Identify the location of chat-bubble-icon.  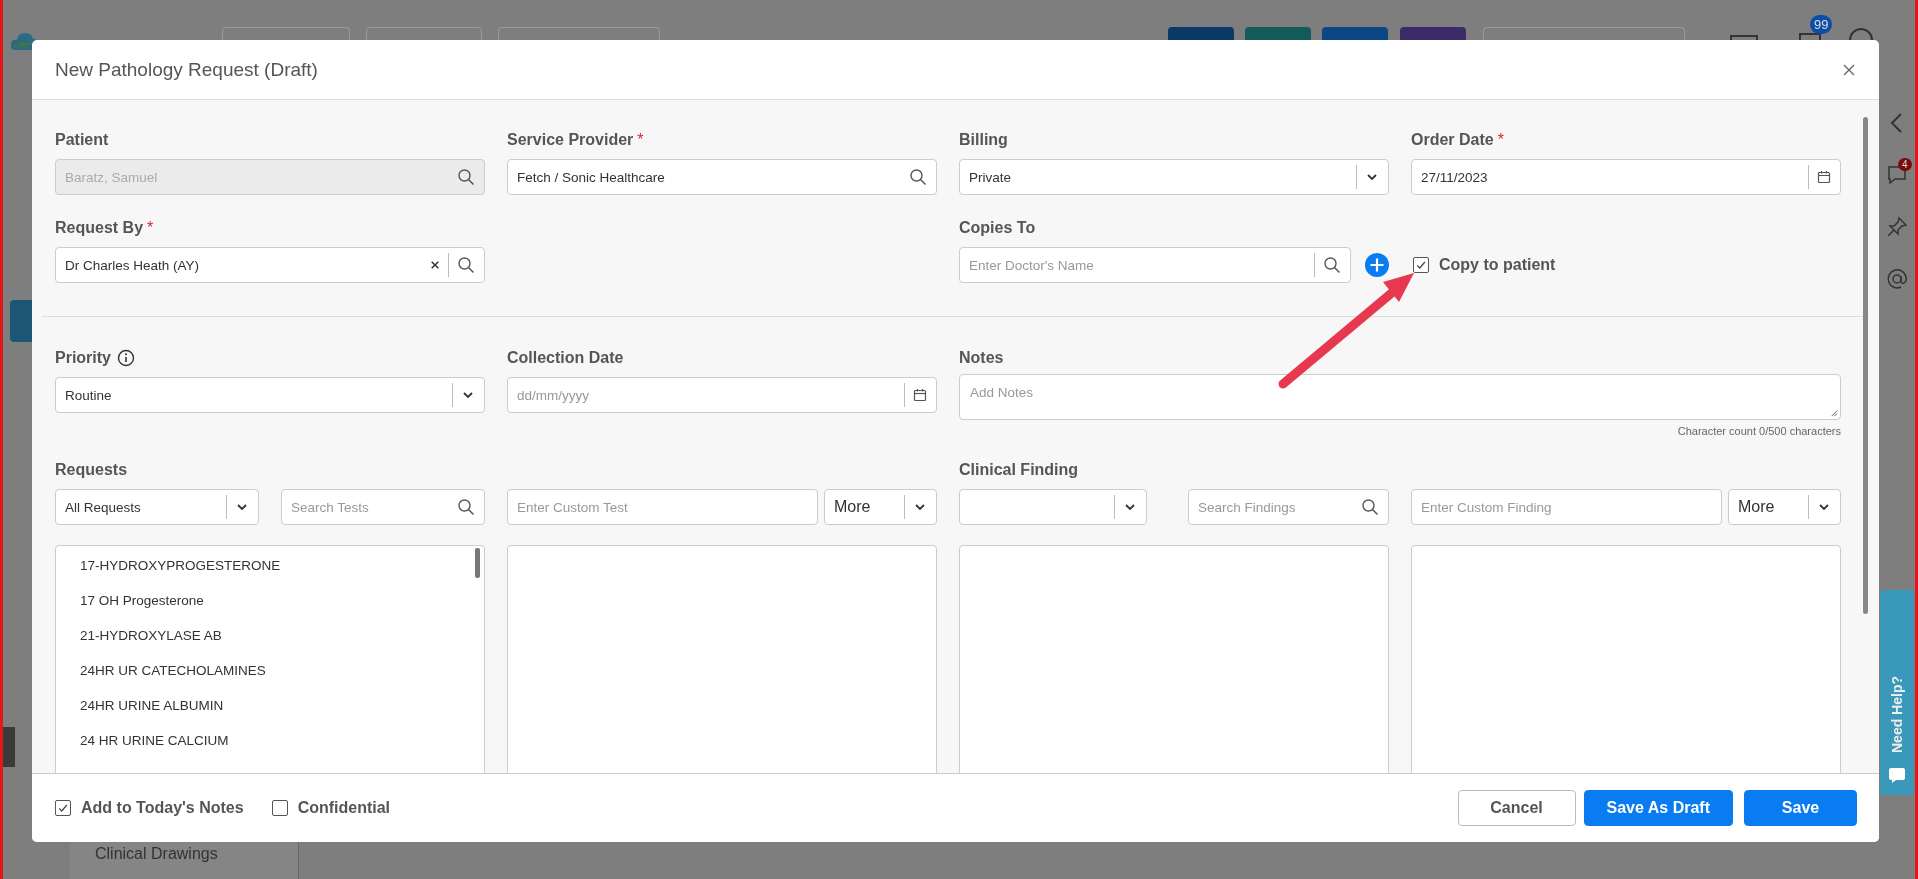
(1897, 775).